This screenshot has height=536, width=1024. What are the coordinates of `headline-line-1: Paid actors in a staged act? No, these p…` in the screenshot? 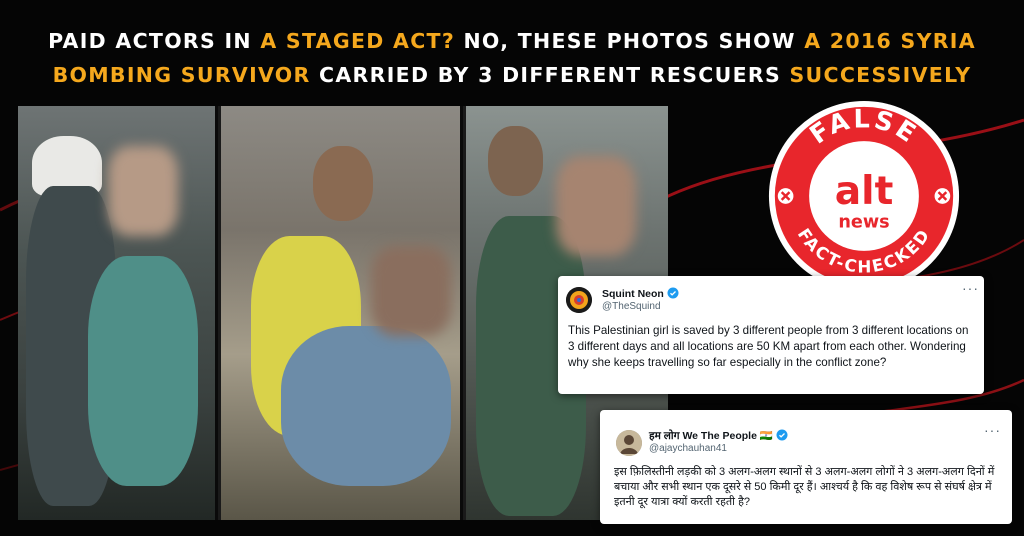 It's located at (512, 41).